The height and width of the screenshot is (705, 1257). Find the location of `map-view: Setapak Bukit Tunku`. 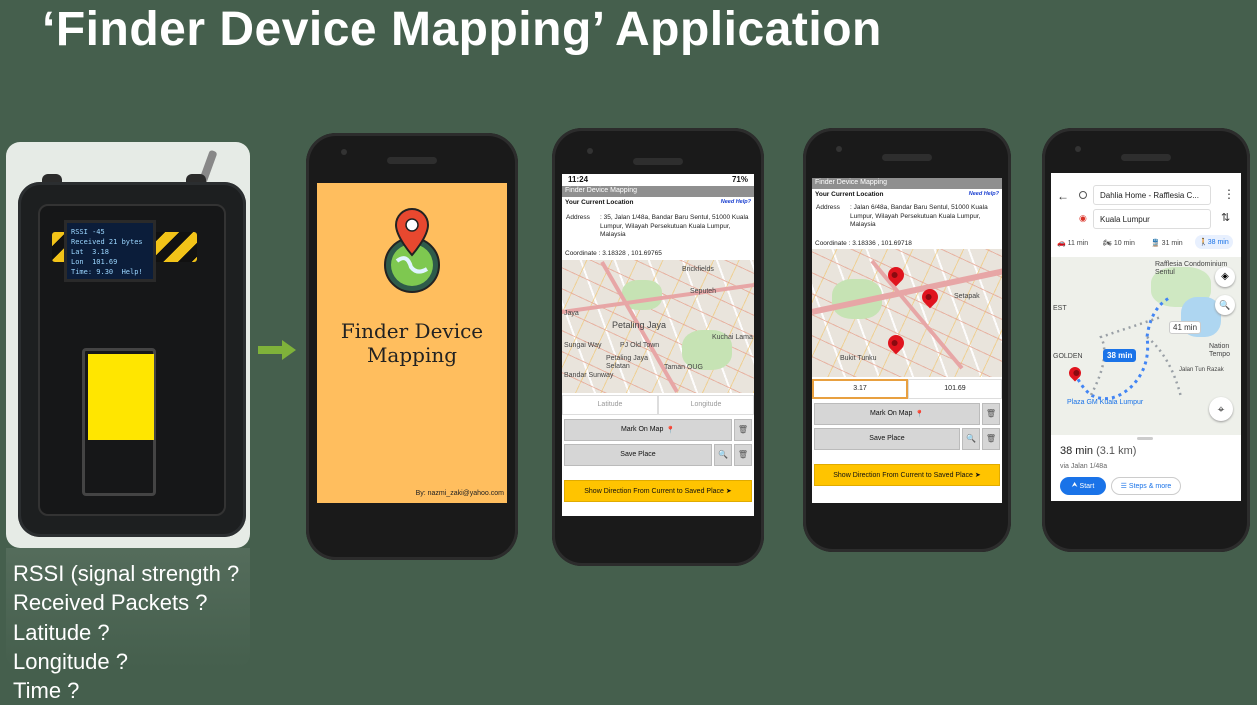

map-view: Setapak Bukit Tunku is located at coordinates (907, 312).